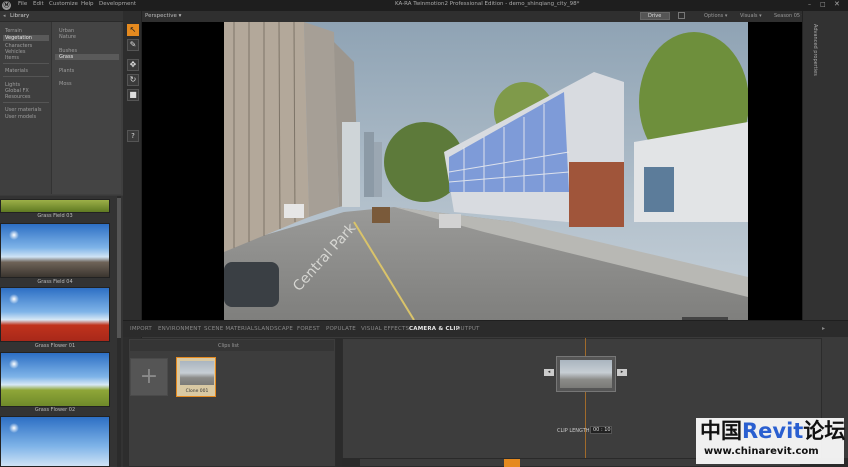 The width and height of the screenshot is (848, 467). What do you see at coordinates (55, 346) in the screenshot?
I see `thumb-label: Grass Flower 01` at bounding box center [55, 346].